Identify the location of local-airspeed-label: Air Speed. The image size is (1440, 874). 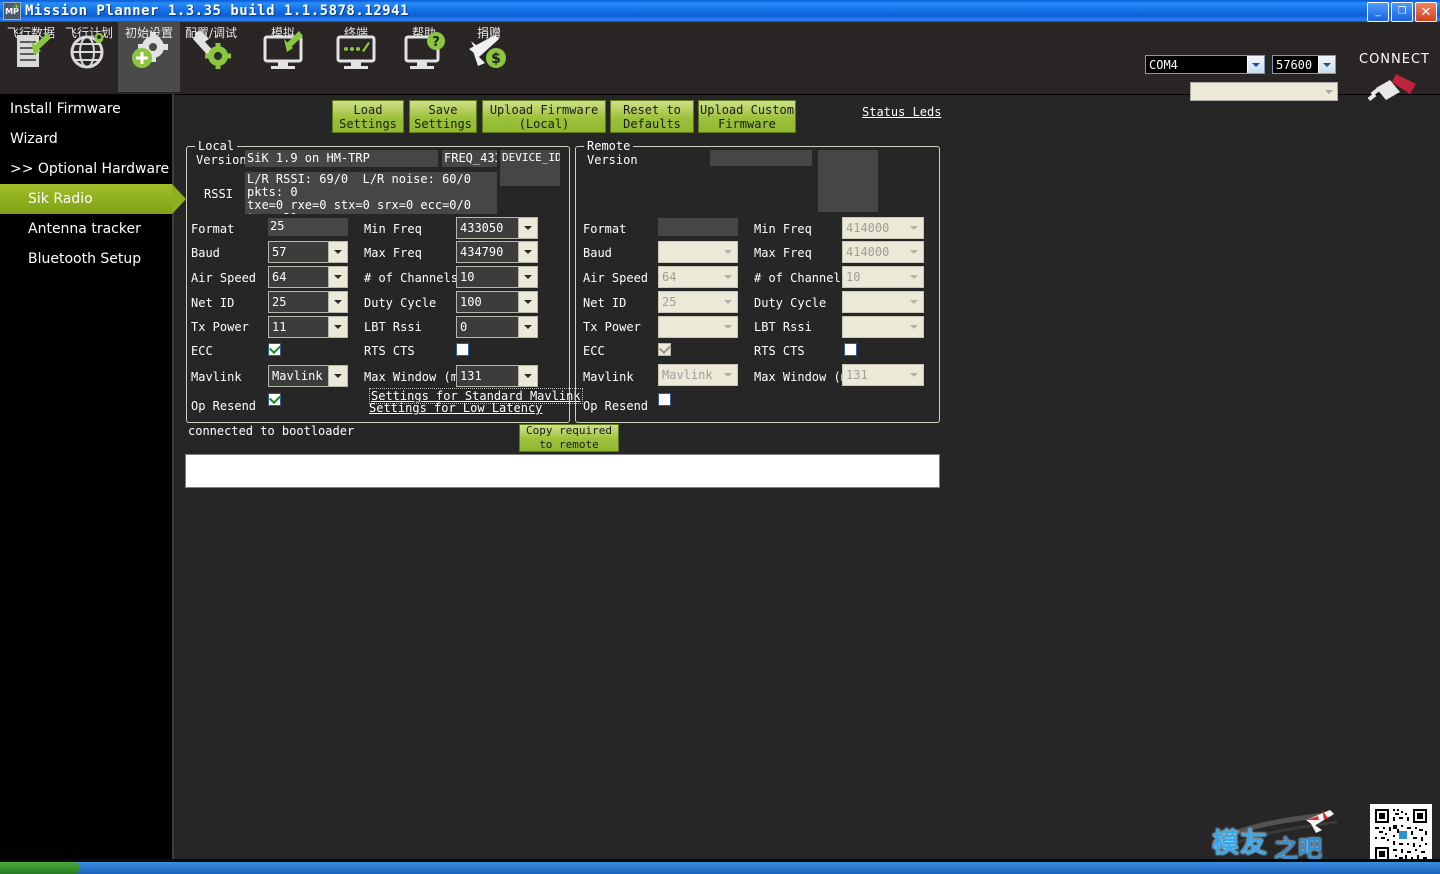
(224, 278).